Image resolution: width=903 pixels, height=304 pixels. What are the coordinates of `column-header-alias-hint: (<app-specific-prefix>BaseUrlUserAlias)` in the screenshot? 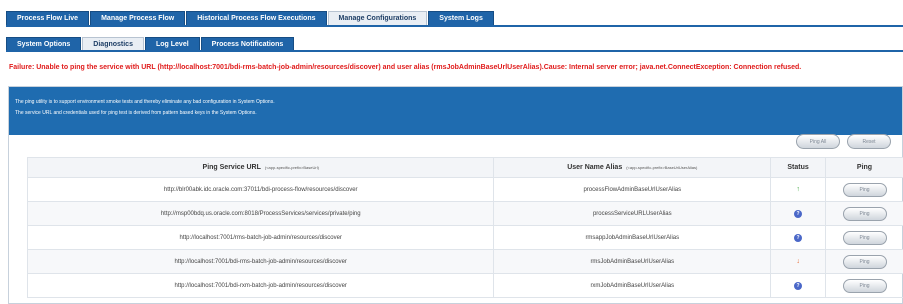 It's located at (662, 167).